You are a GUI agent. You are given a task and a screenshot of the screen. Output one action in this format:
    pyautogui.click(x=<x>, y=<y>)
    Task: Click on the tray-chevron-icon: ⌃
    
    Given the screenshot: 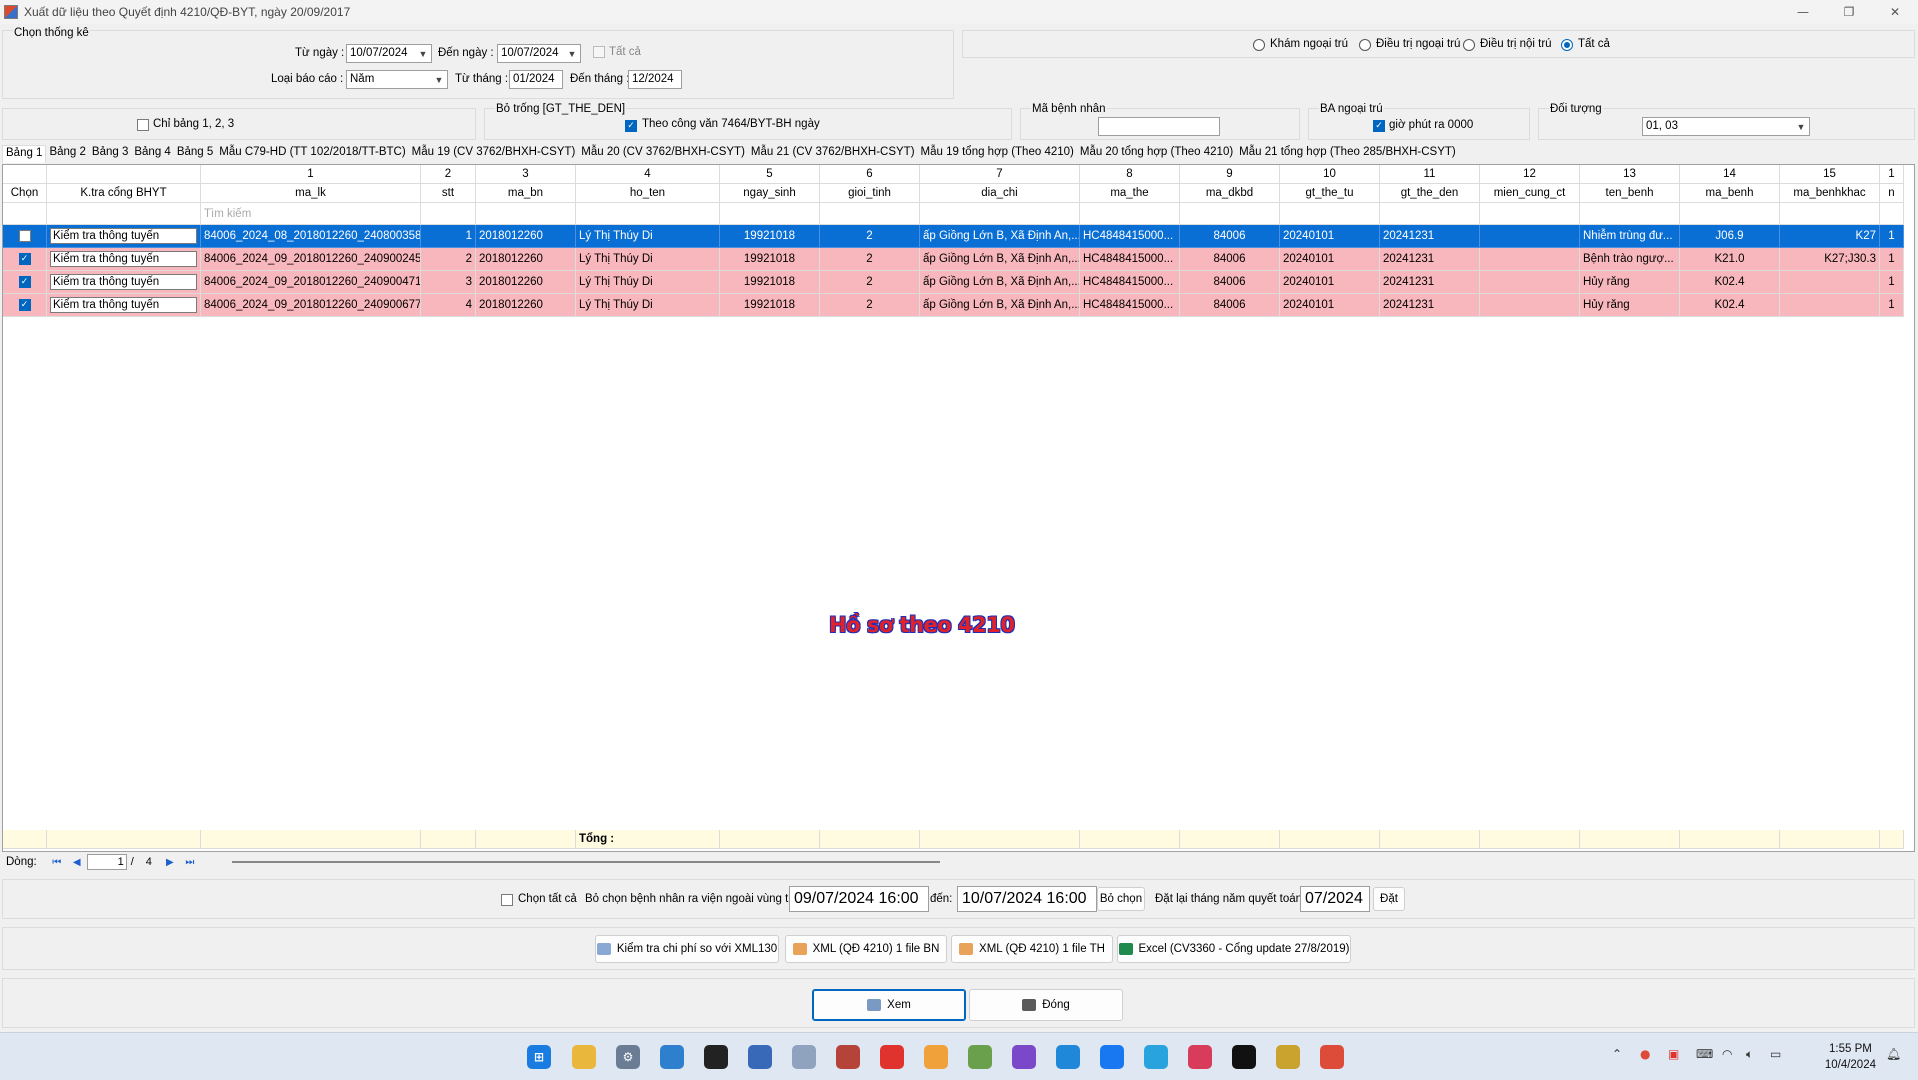 What is the action you would take?
    pyautogui.click(x=1617, y=1054)
    